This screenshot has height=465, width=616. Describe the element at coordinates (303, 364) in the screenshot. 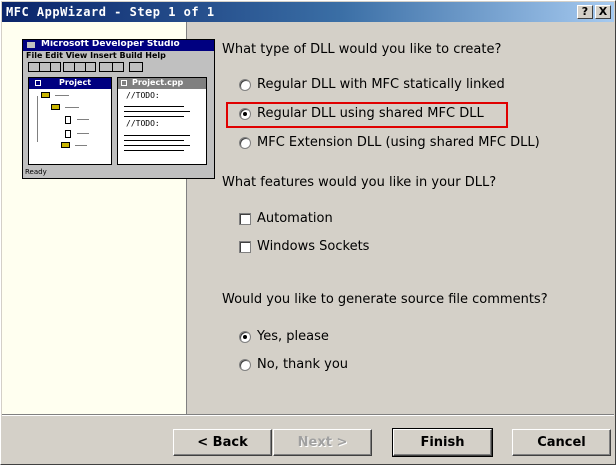

I see `radio-label: No, thank you` at that location.